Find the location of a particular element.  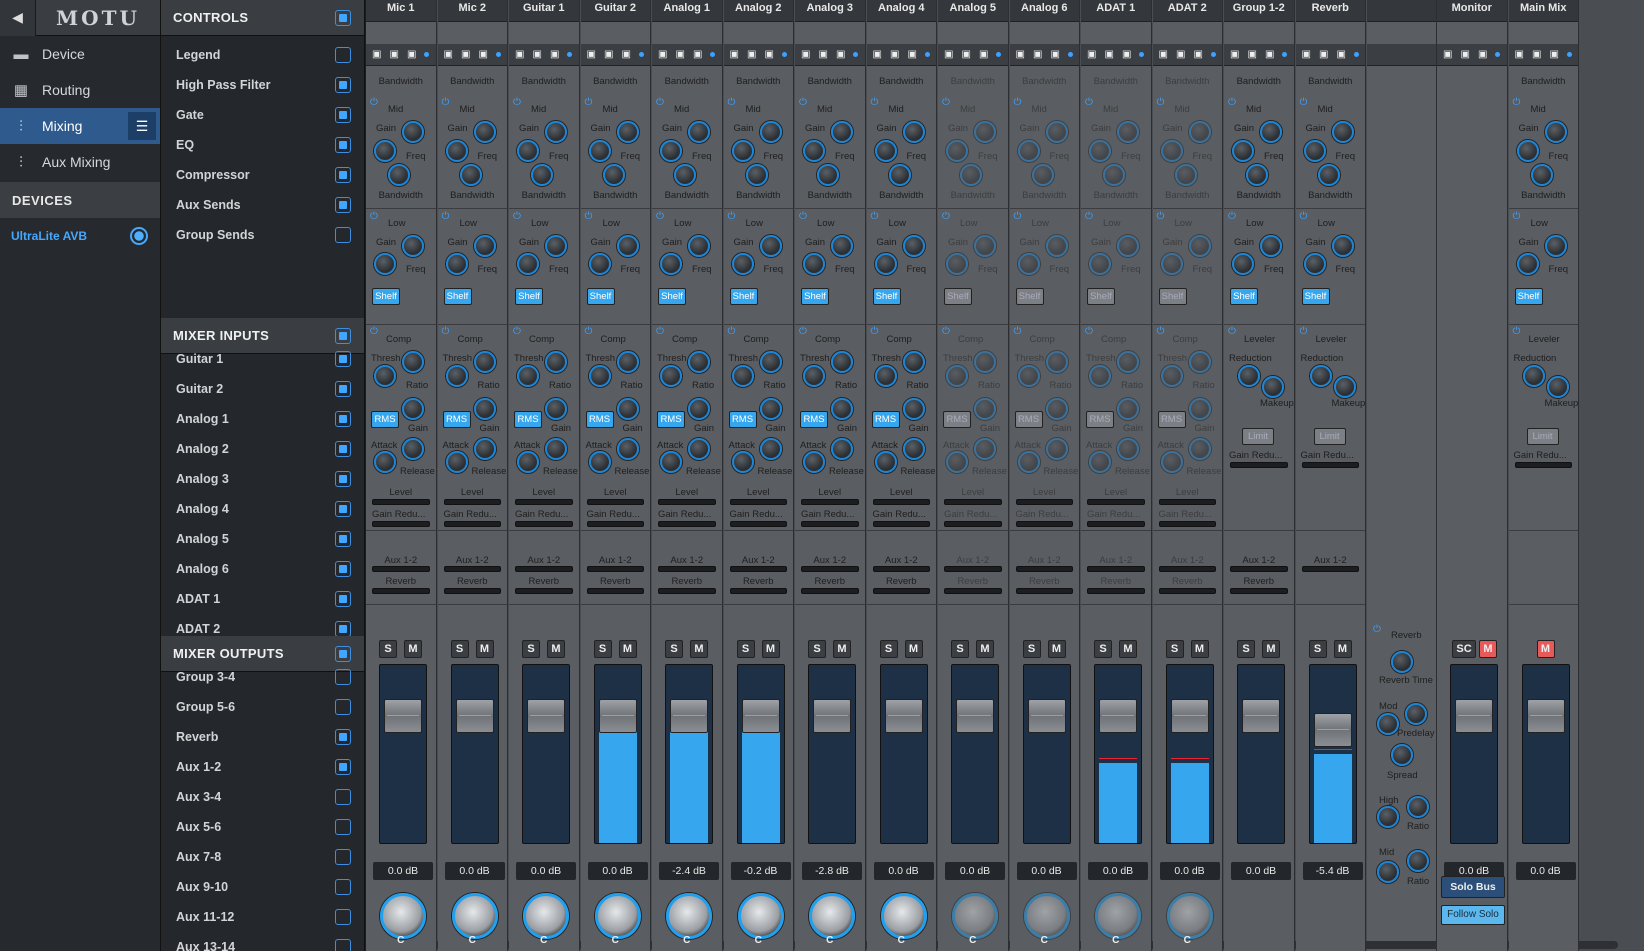

outputs-all-checkbox is located at coordinates (343, 654).